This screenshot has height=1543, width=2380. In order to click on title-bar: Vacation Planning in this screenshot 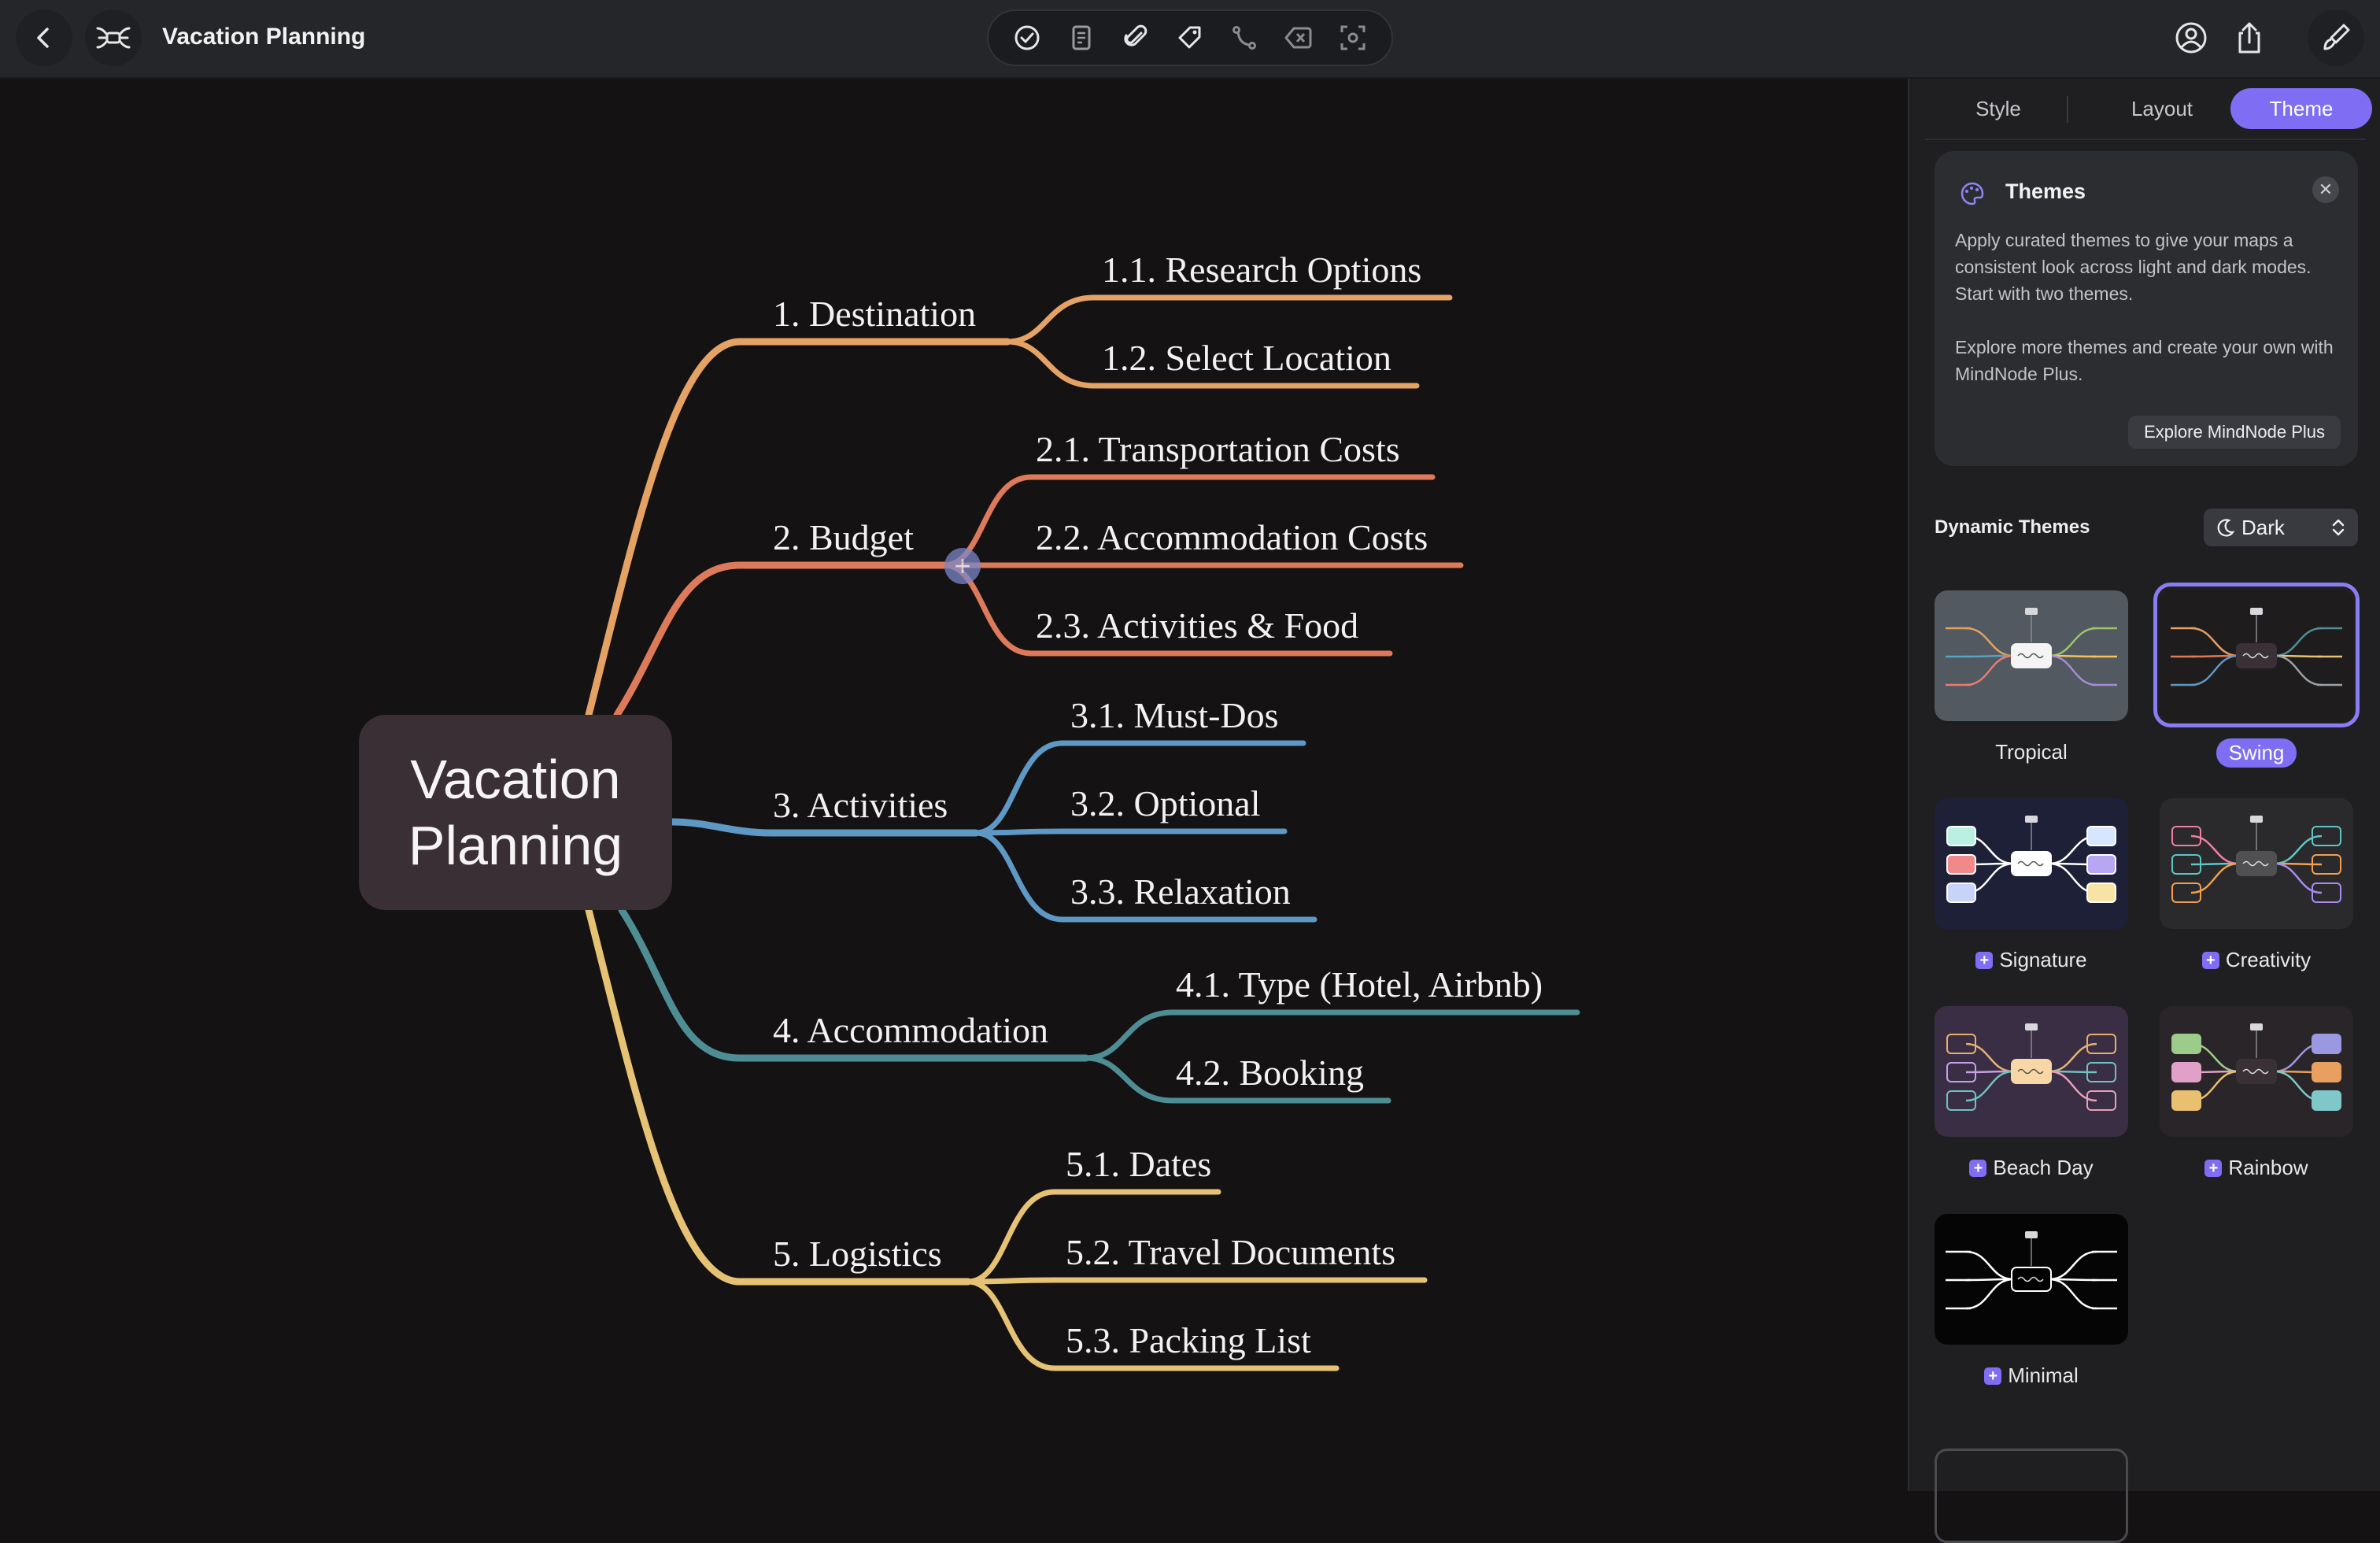, I will do `click(1190, 39)`.